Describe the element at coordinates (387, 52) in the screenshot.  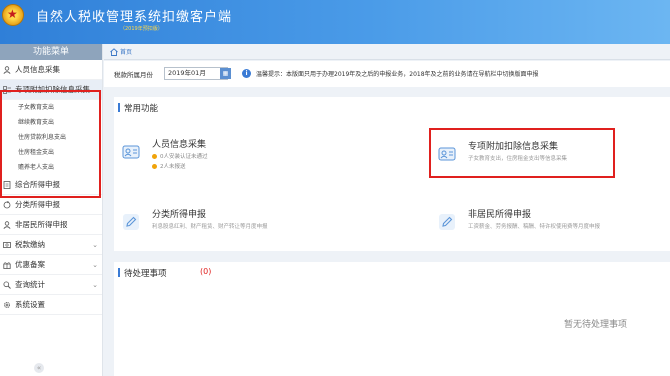
I see `breadcrumb: 首页` at that location.